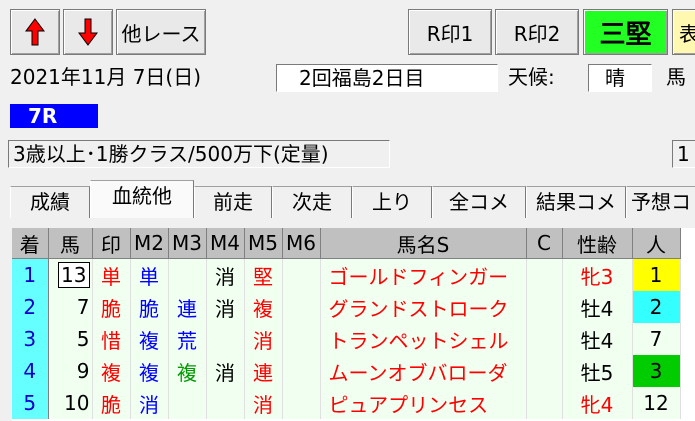  What do you see at coordinates (392, 202) in the screenshot?
I see `tab-last-3f: 上り` at bounding box center [392, 202].